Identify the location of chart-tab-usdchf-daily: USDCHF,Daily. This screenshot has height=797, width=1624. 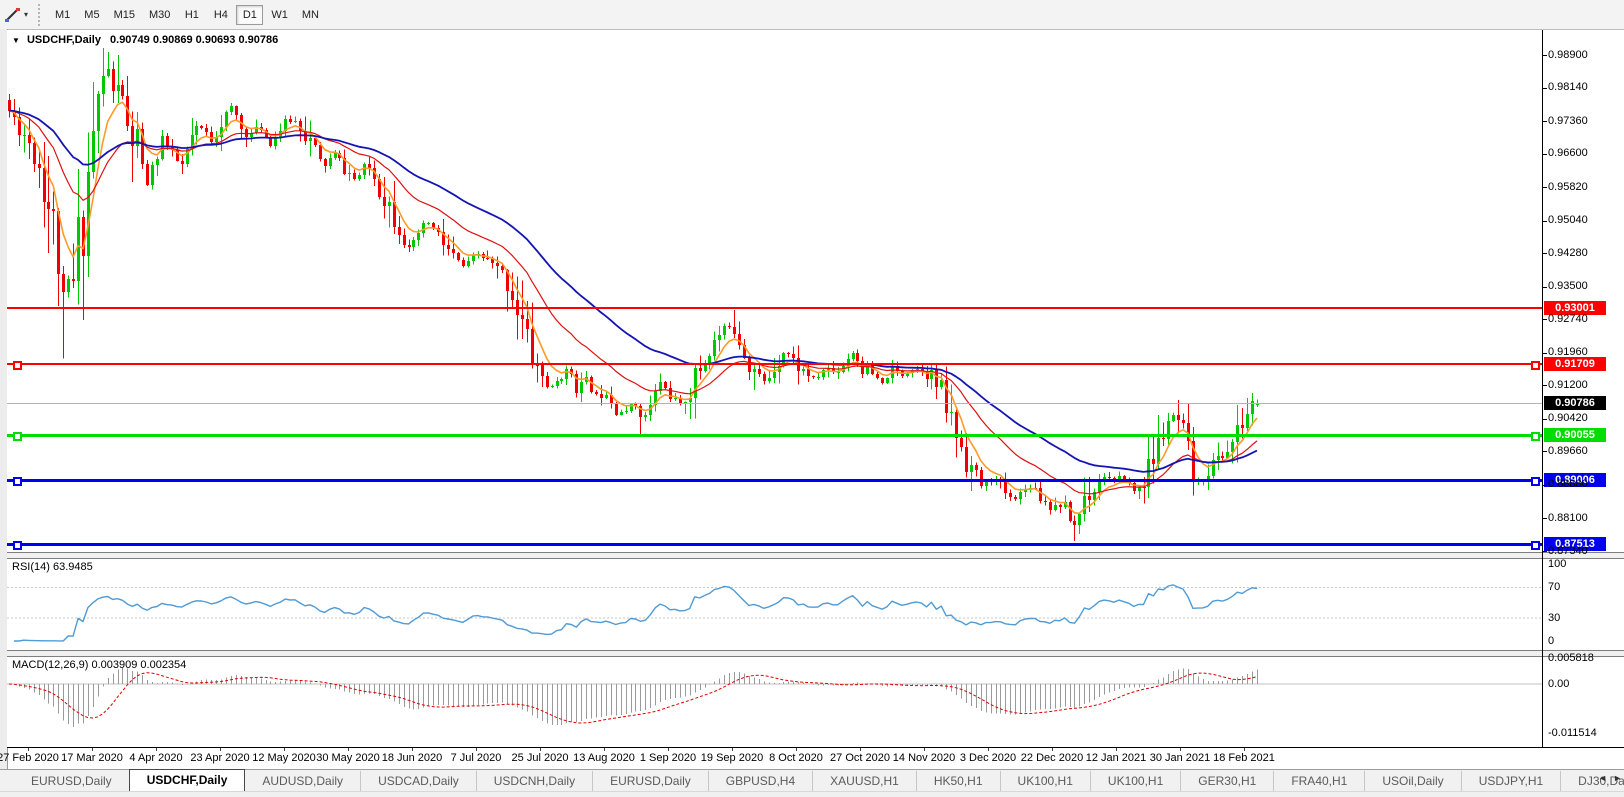
(187, 780).